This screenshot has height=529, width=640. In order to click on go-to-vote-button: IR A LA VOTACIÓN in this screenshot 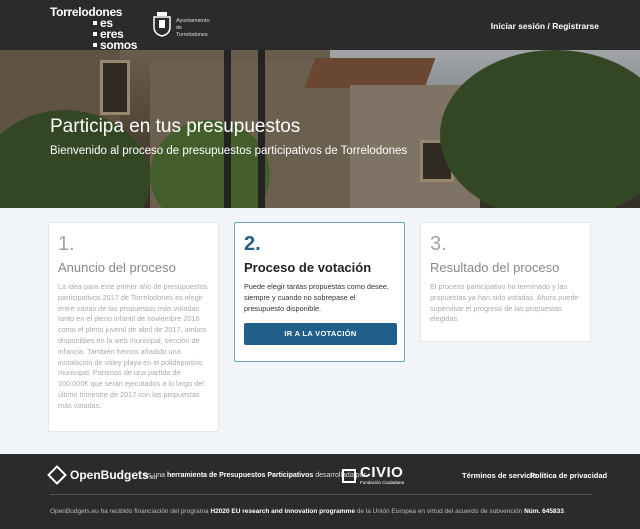, I will do `click(320, 334)`.